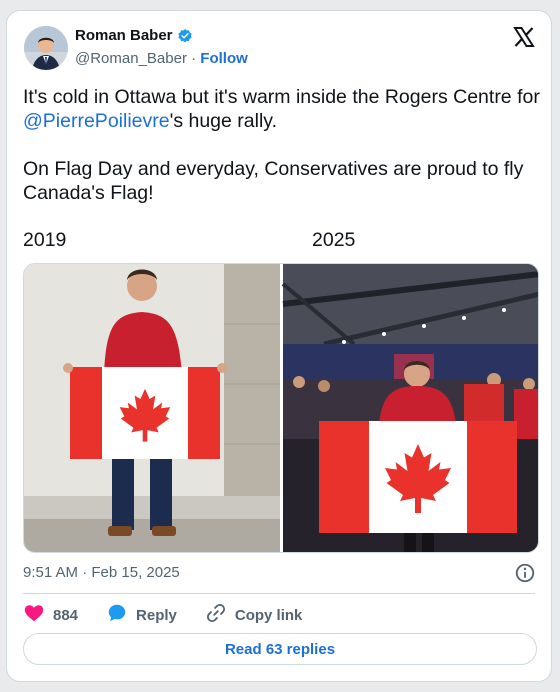 This screenshot has width=560, height=692. I want to click on link-icon, so click(216, 615).